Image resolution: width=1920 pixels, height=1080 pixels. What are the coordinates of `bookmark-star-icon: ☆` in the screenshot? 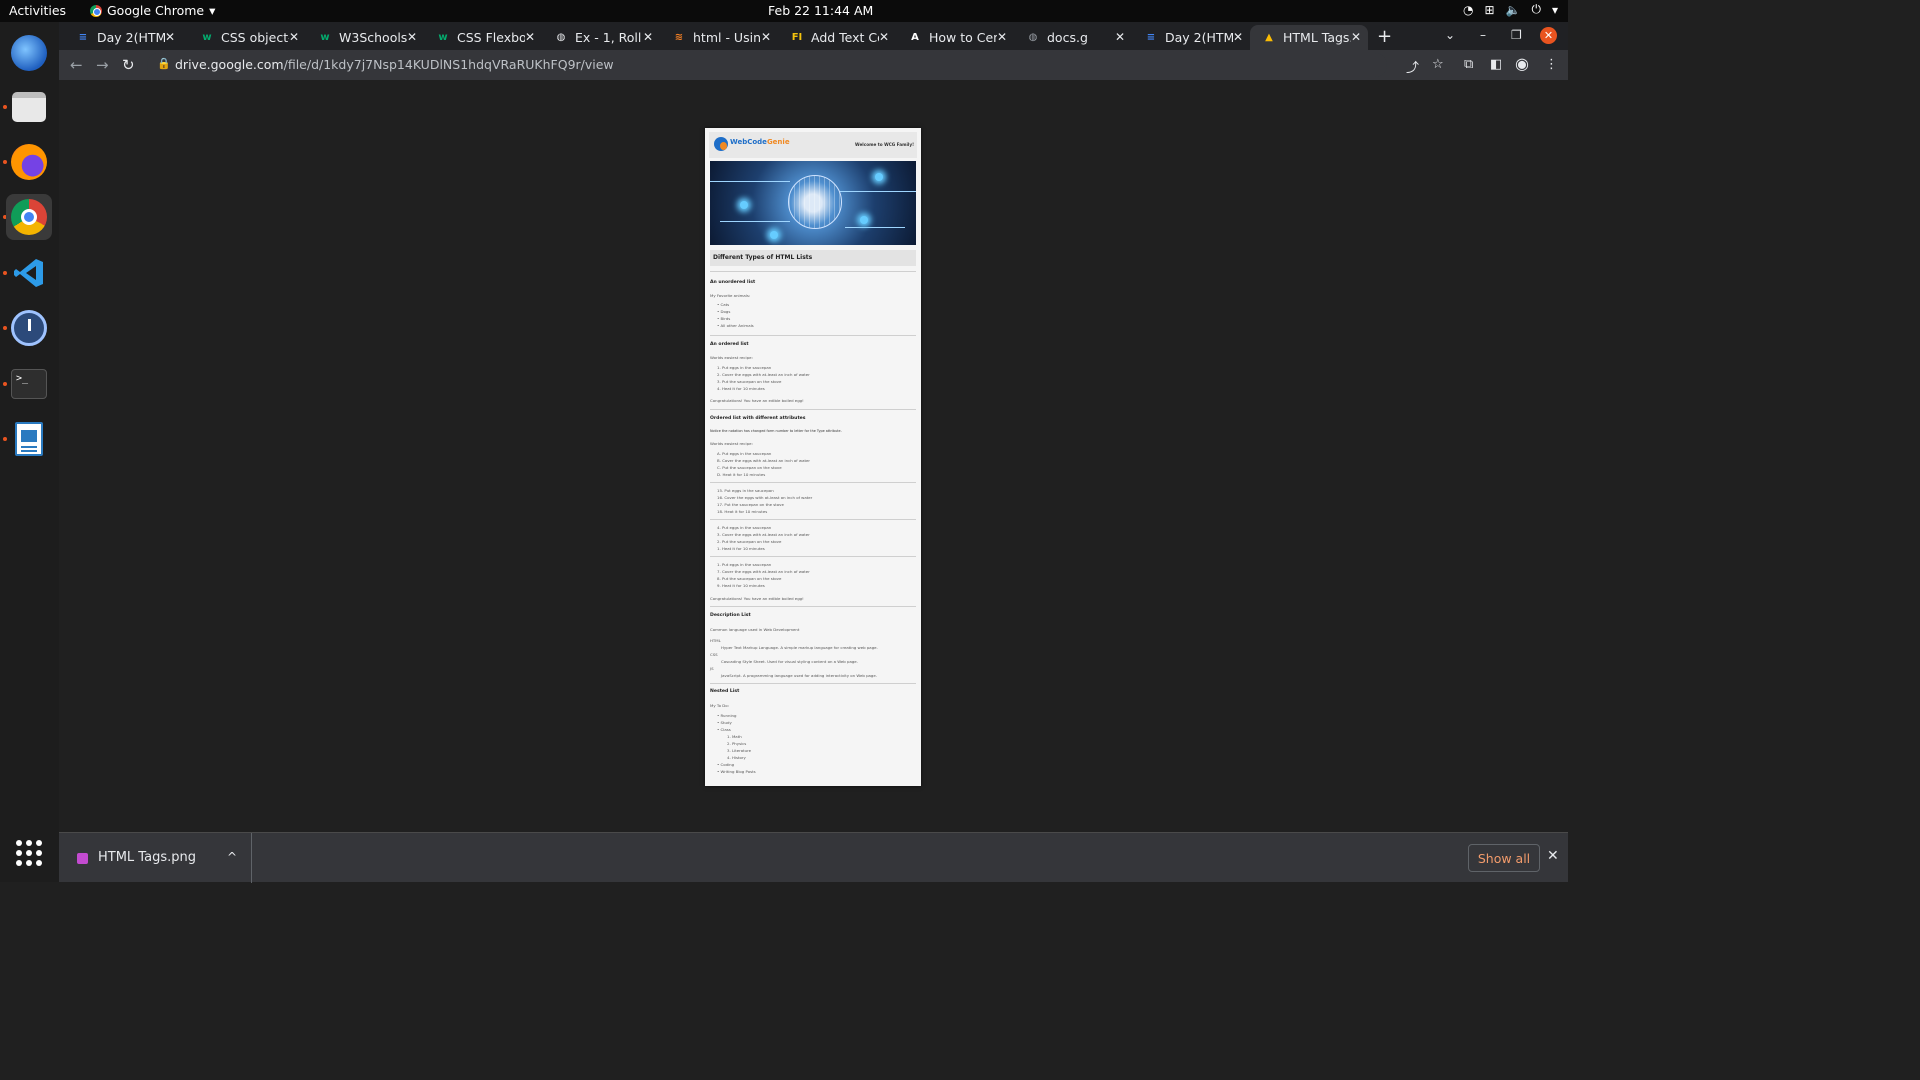 It's located at (1438, 64).